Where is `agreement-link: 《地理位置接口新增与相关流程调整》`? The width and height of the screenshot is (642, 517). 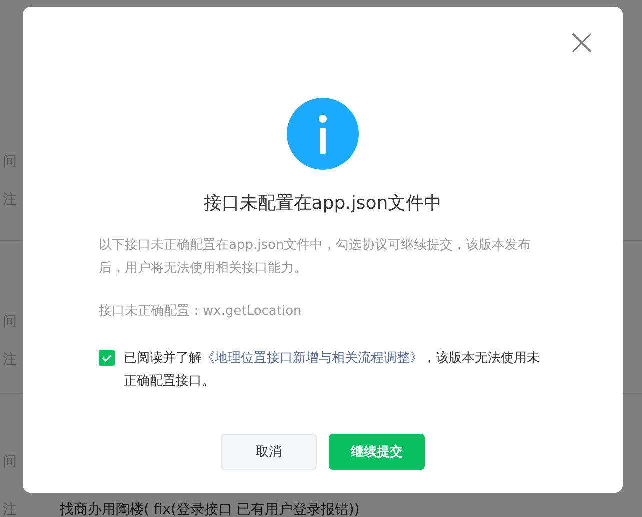
agreement-link: 《地理位置接口新增与相关流程调整》 is located at coordinates (312, 358).